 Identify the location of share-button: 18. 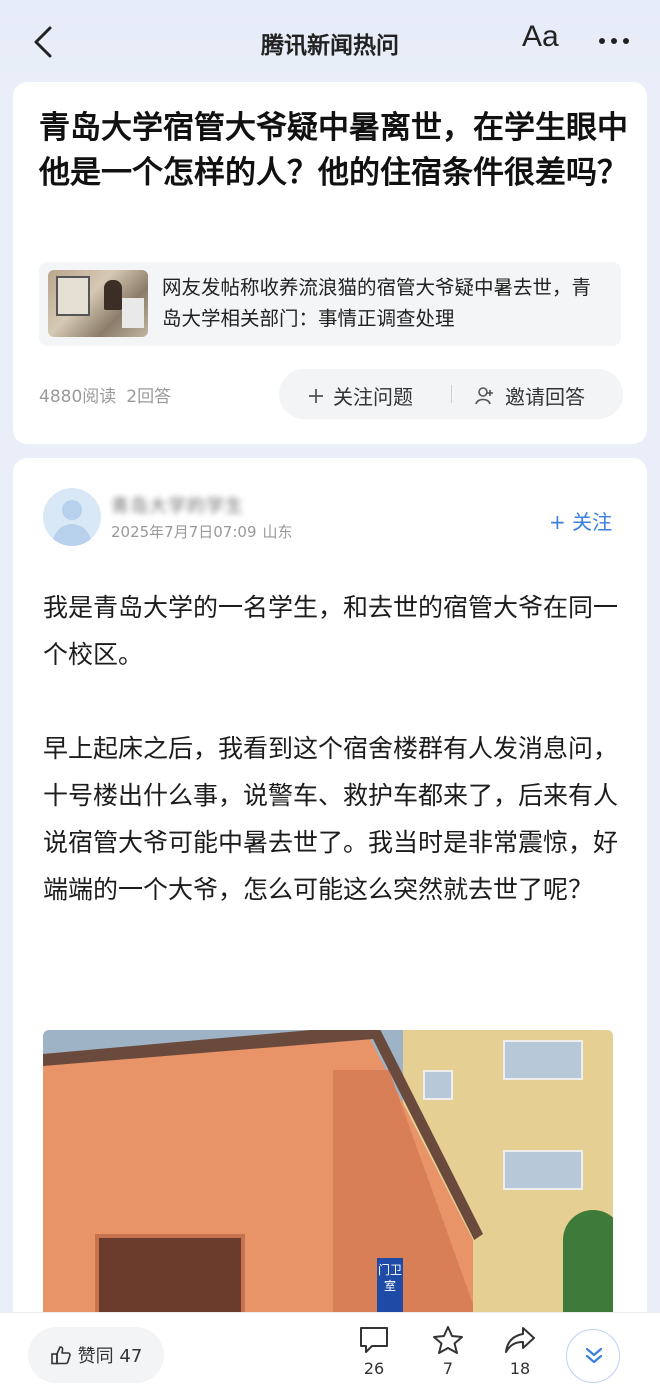
(520, 1351).